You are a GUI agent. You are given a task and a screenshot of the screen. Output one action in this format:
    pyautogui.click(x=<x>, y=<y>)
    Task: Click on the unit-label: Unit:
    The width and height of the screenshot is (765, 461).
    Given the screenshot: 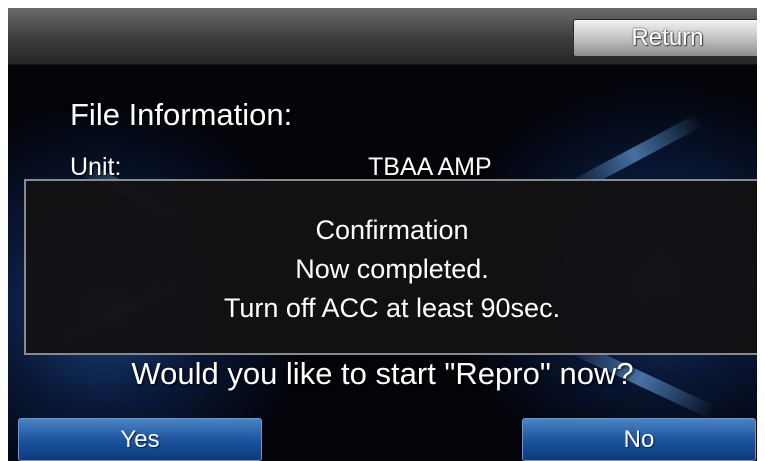 What is the action you would take?
    pyautogui.click(x=96, y=167)
    